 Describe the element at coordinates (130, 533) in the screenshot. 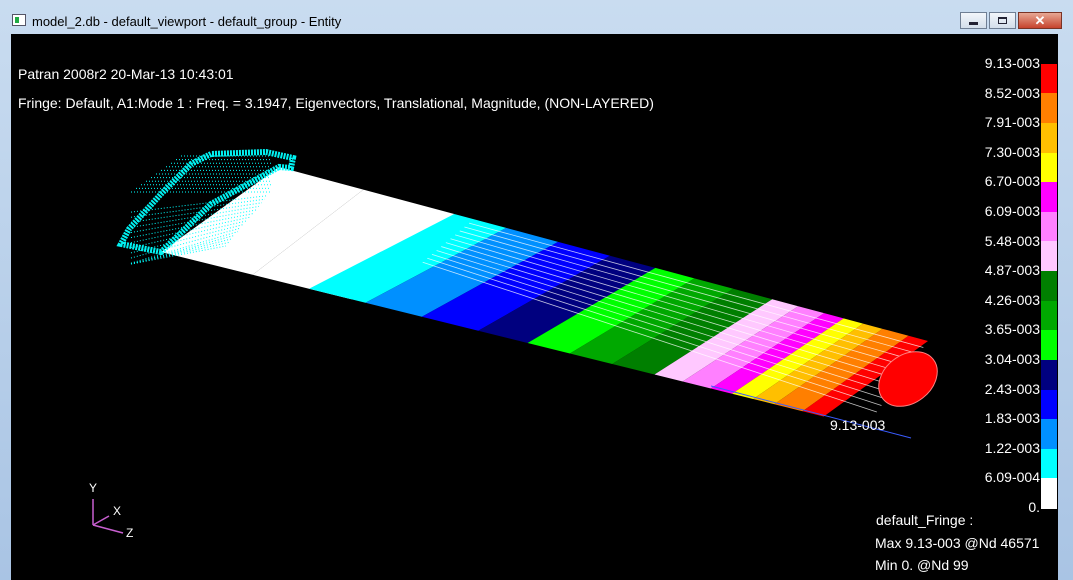

I see `axis-z-label: Z` at that location.